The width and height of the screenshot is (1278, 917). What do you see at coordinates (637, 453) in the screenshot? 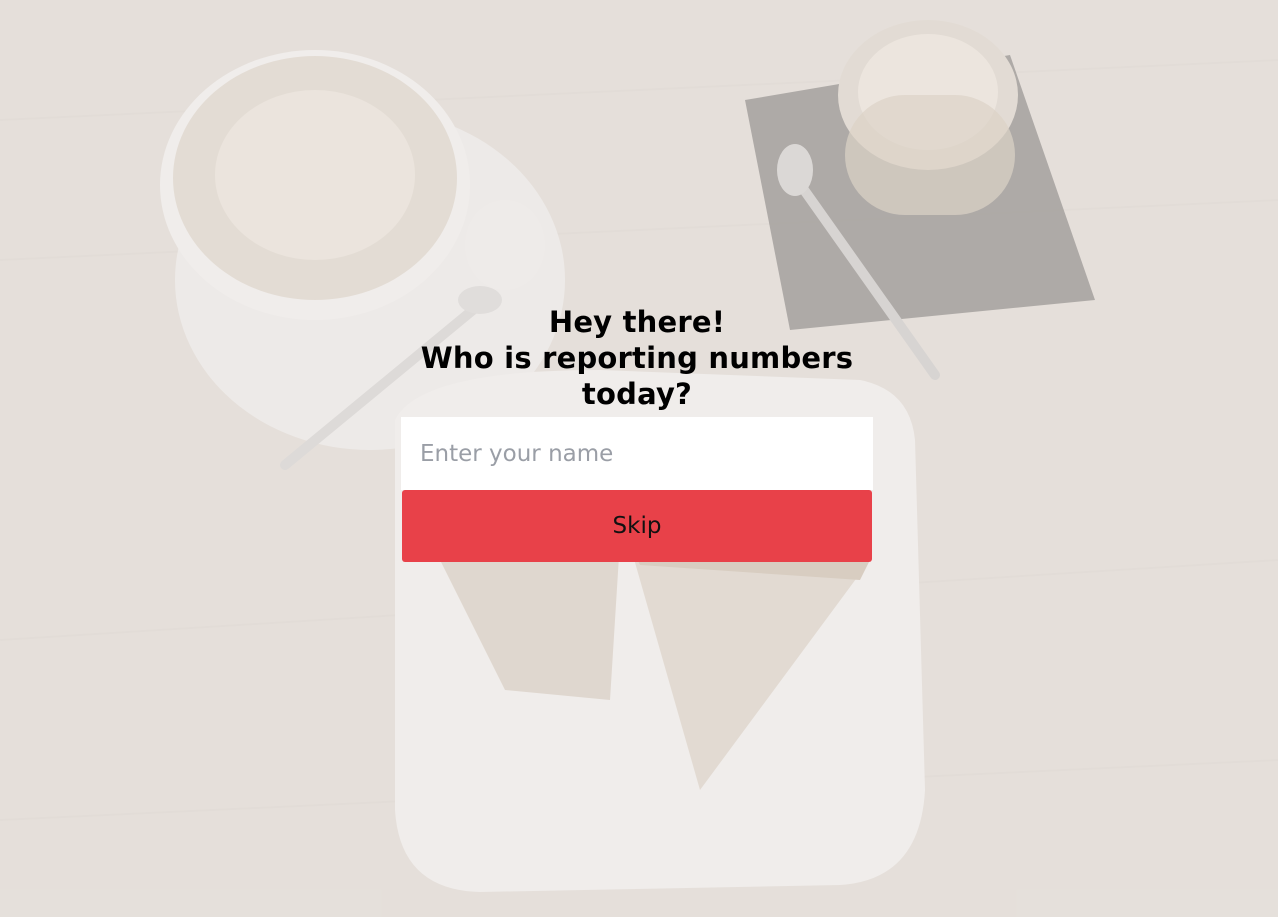
I see `name-input` at bounding box center [637, 453].